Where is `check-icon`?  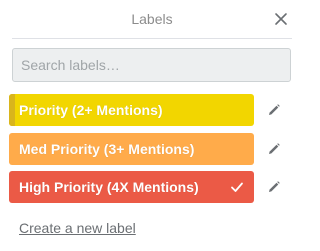
check-icon is located at coordinates (237, 187).